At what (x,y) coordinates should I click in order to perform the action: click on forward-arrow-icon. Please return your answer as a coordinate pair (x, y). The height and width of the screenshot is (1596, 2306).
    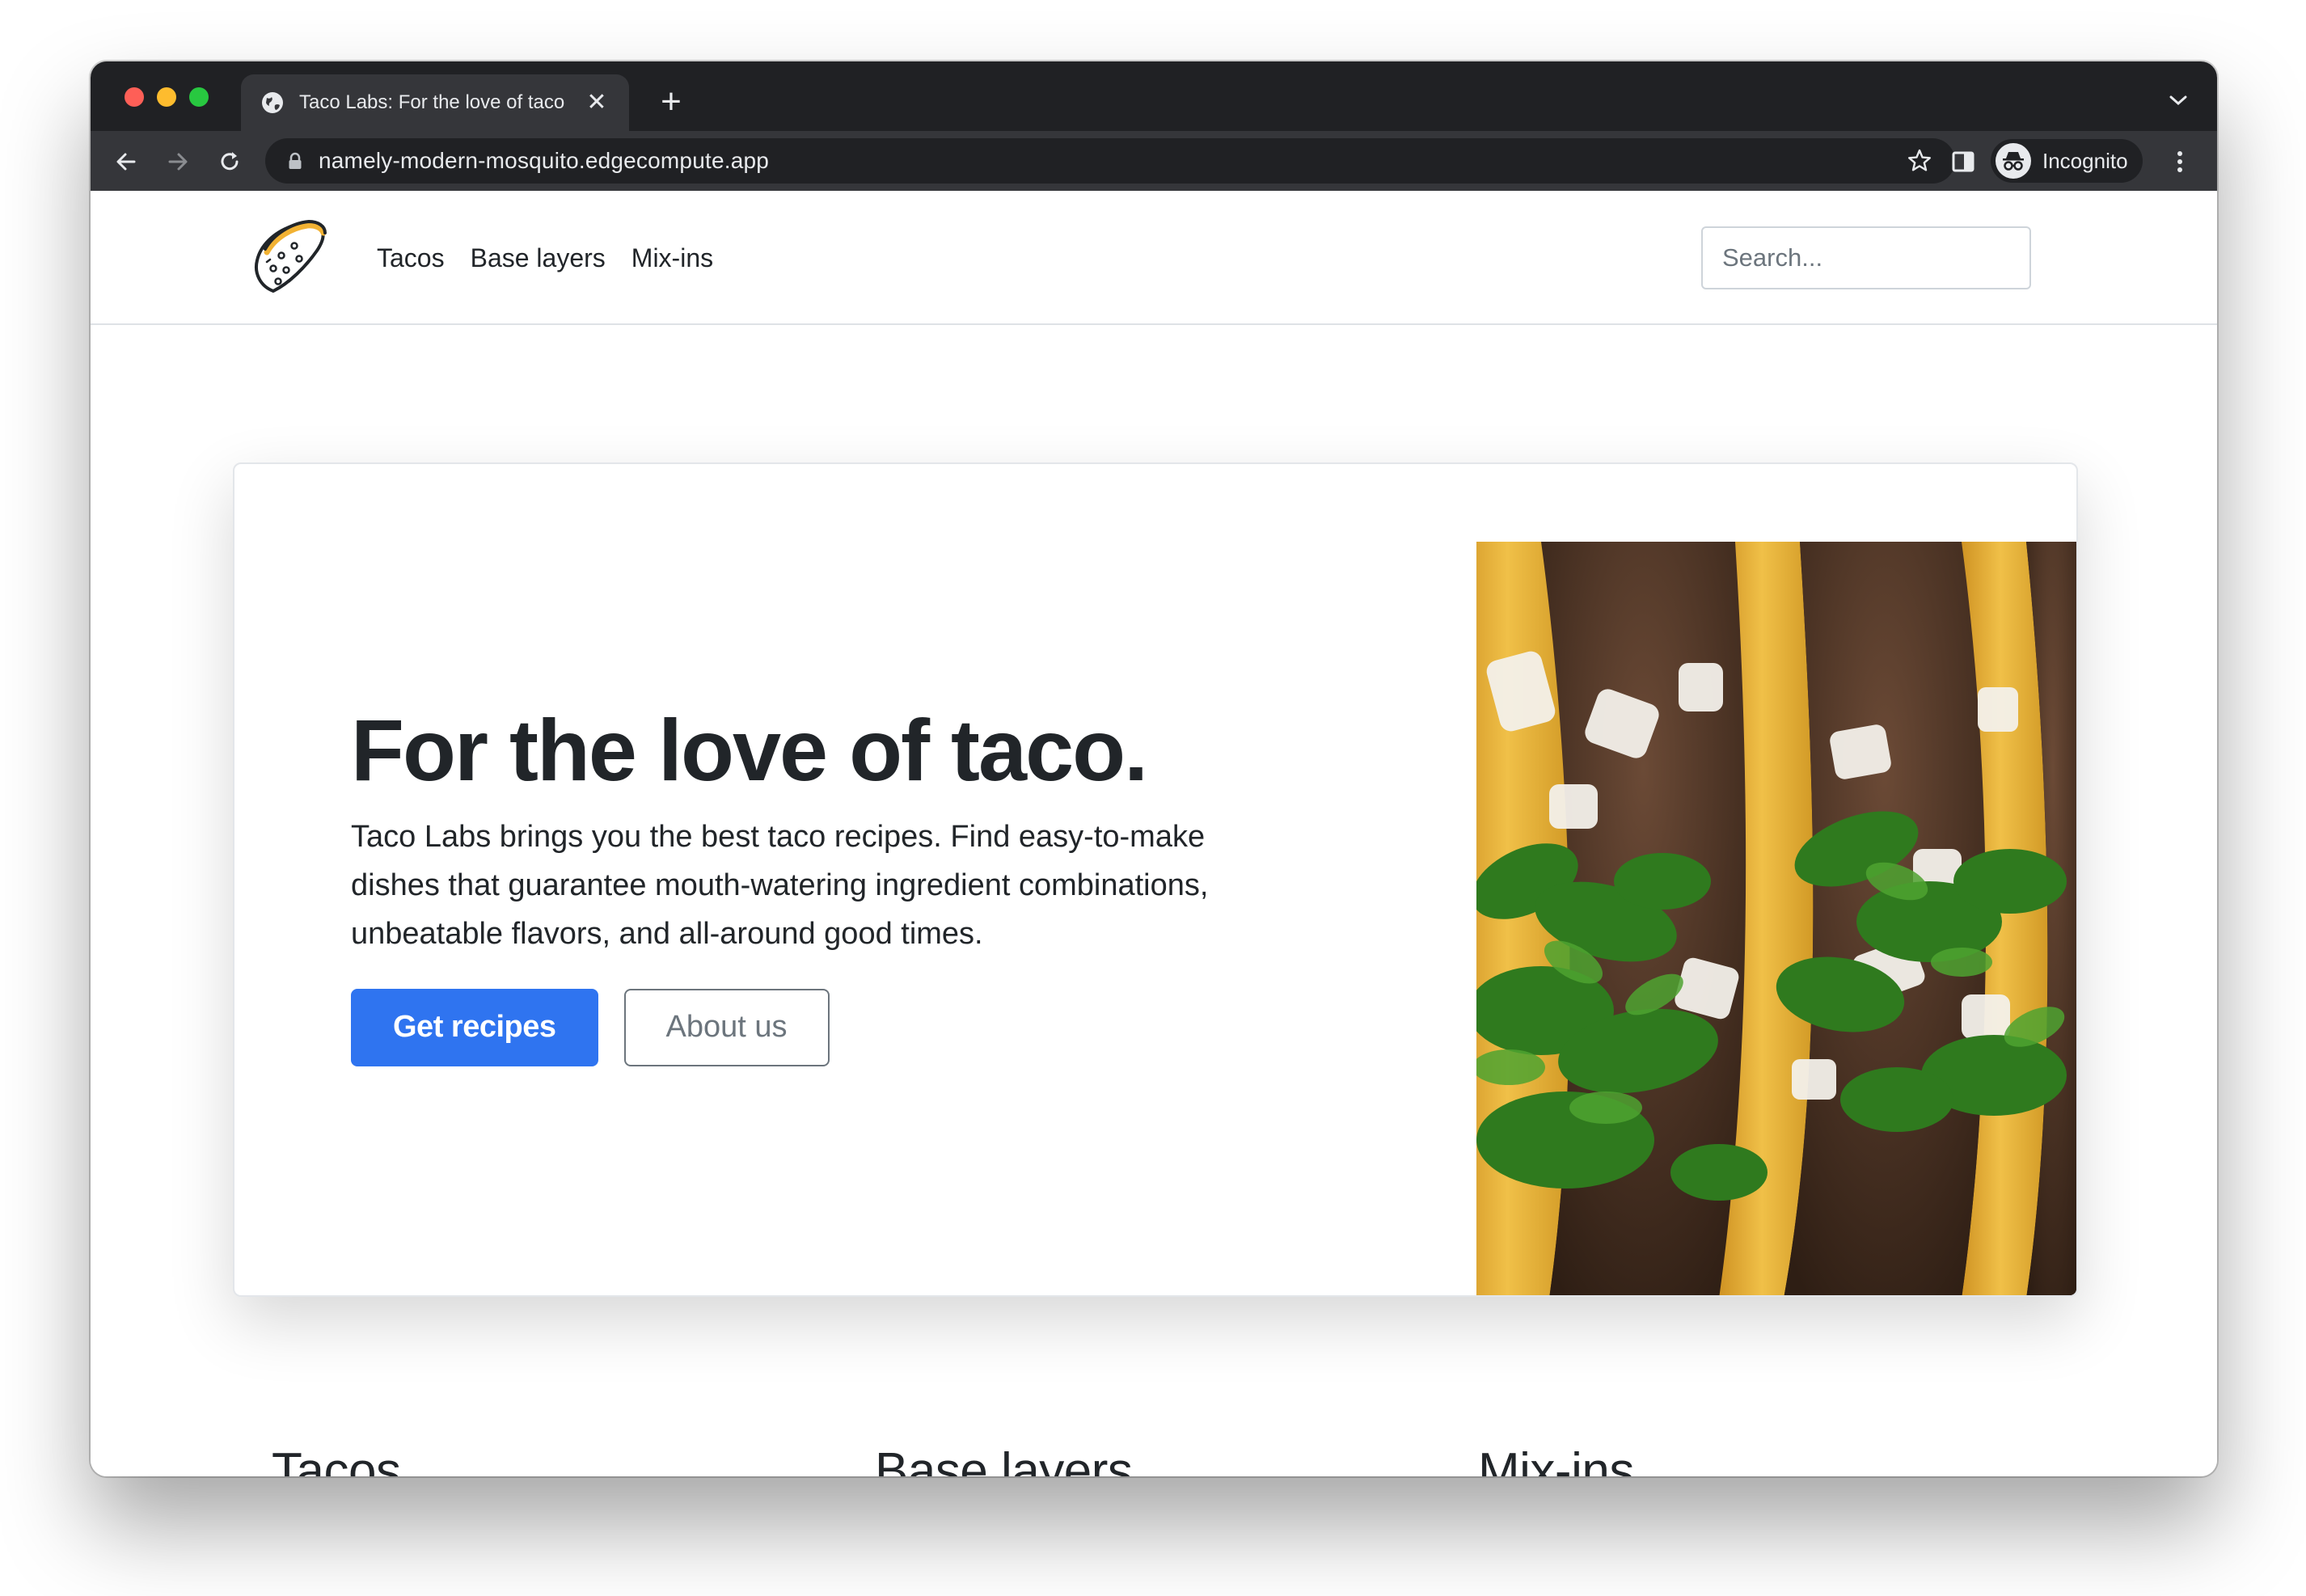
    Looking at the image, I should click on (178, 161).